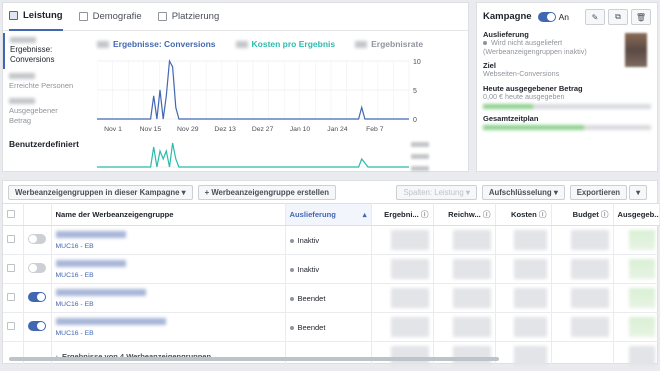  What do you see at coordinates (162, 16) in the screenshot?
I see `placement-icon` at bounding box center [162, 16].